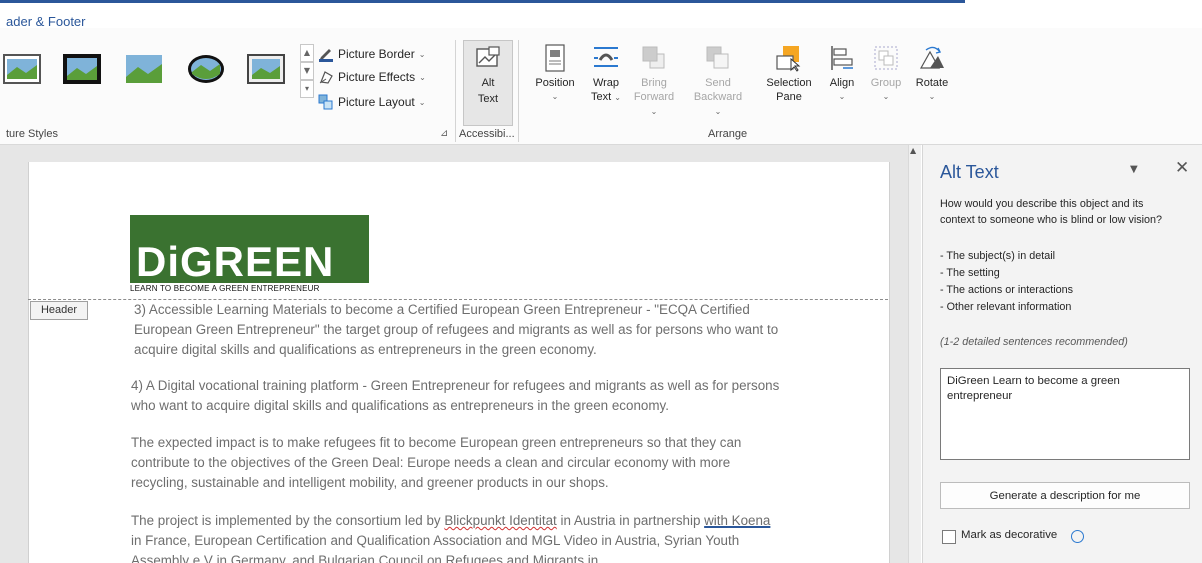  I want to click on tab-header-footer: ader & Footer, so click(46, 21).